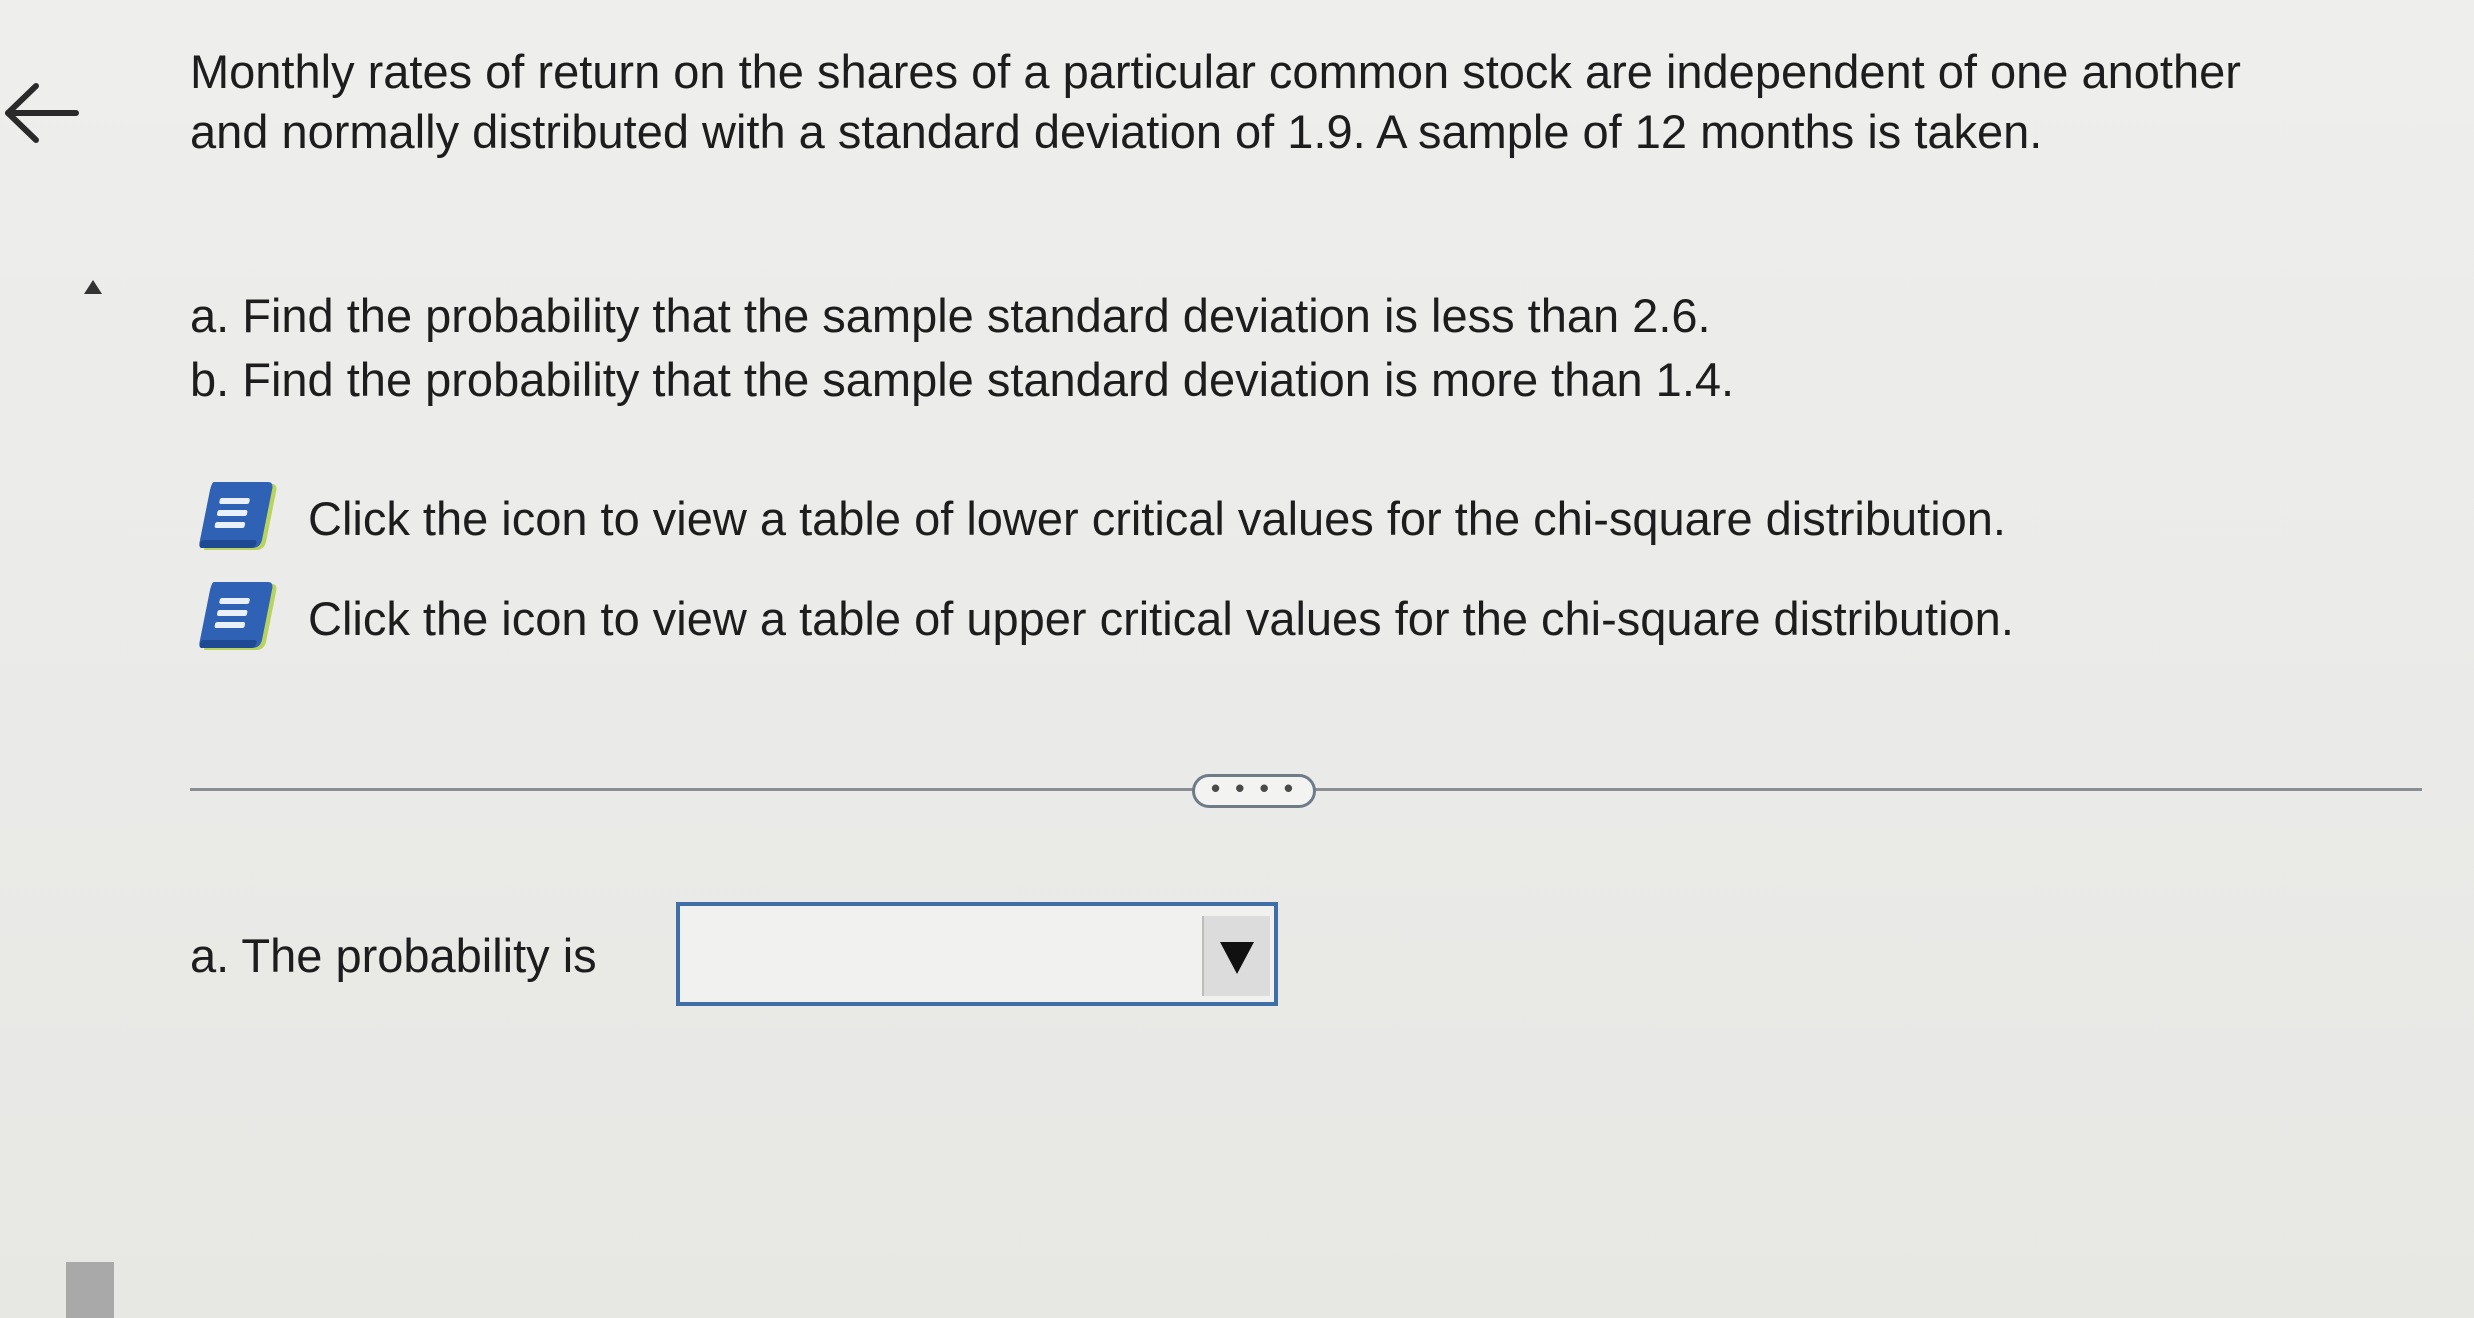 Image resolution: width=2474 pixels, height=1318 pixels. I want to click on expand-more-button: • • • •, so click(1254, 791).